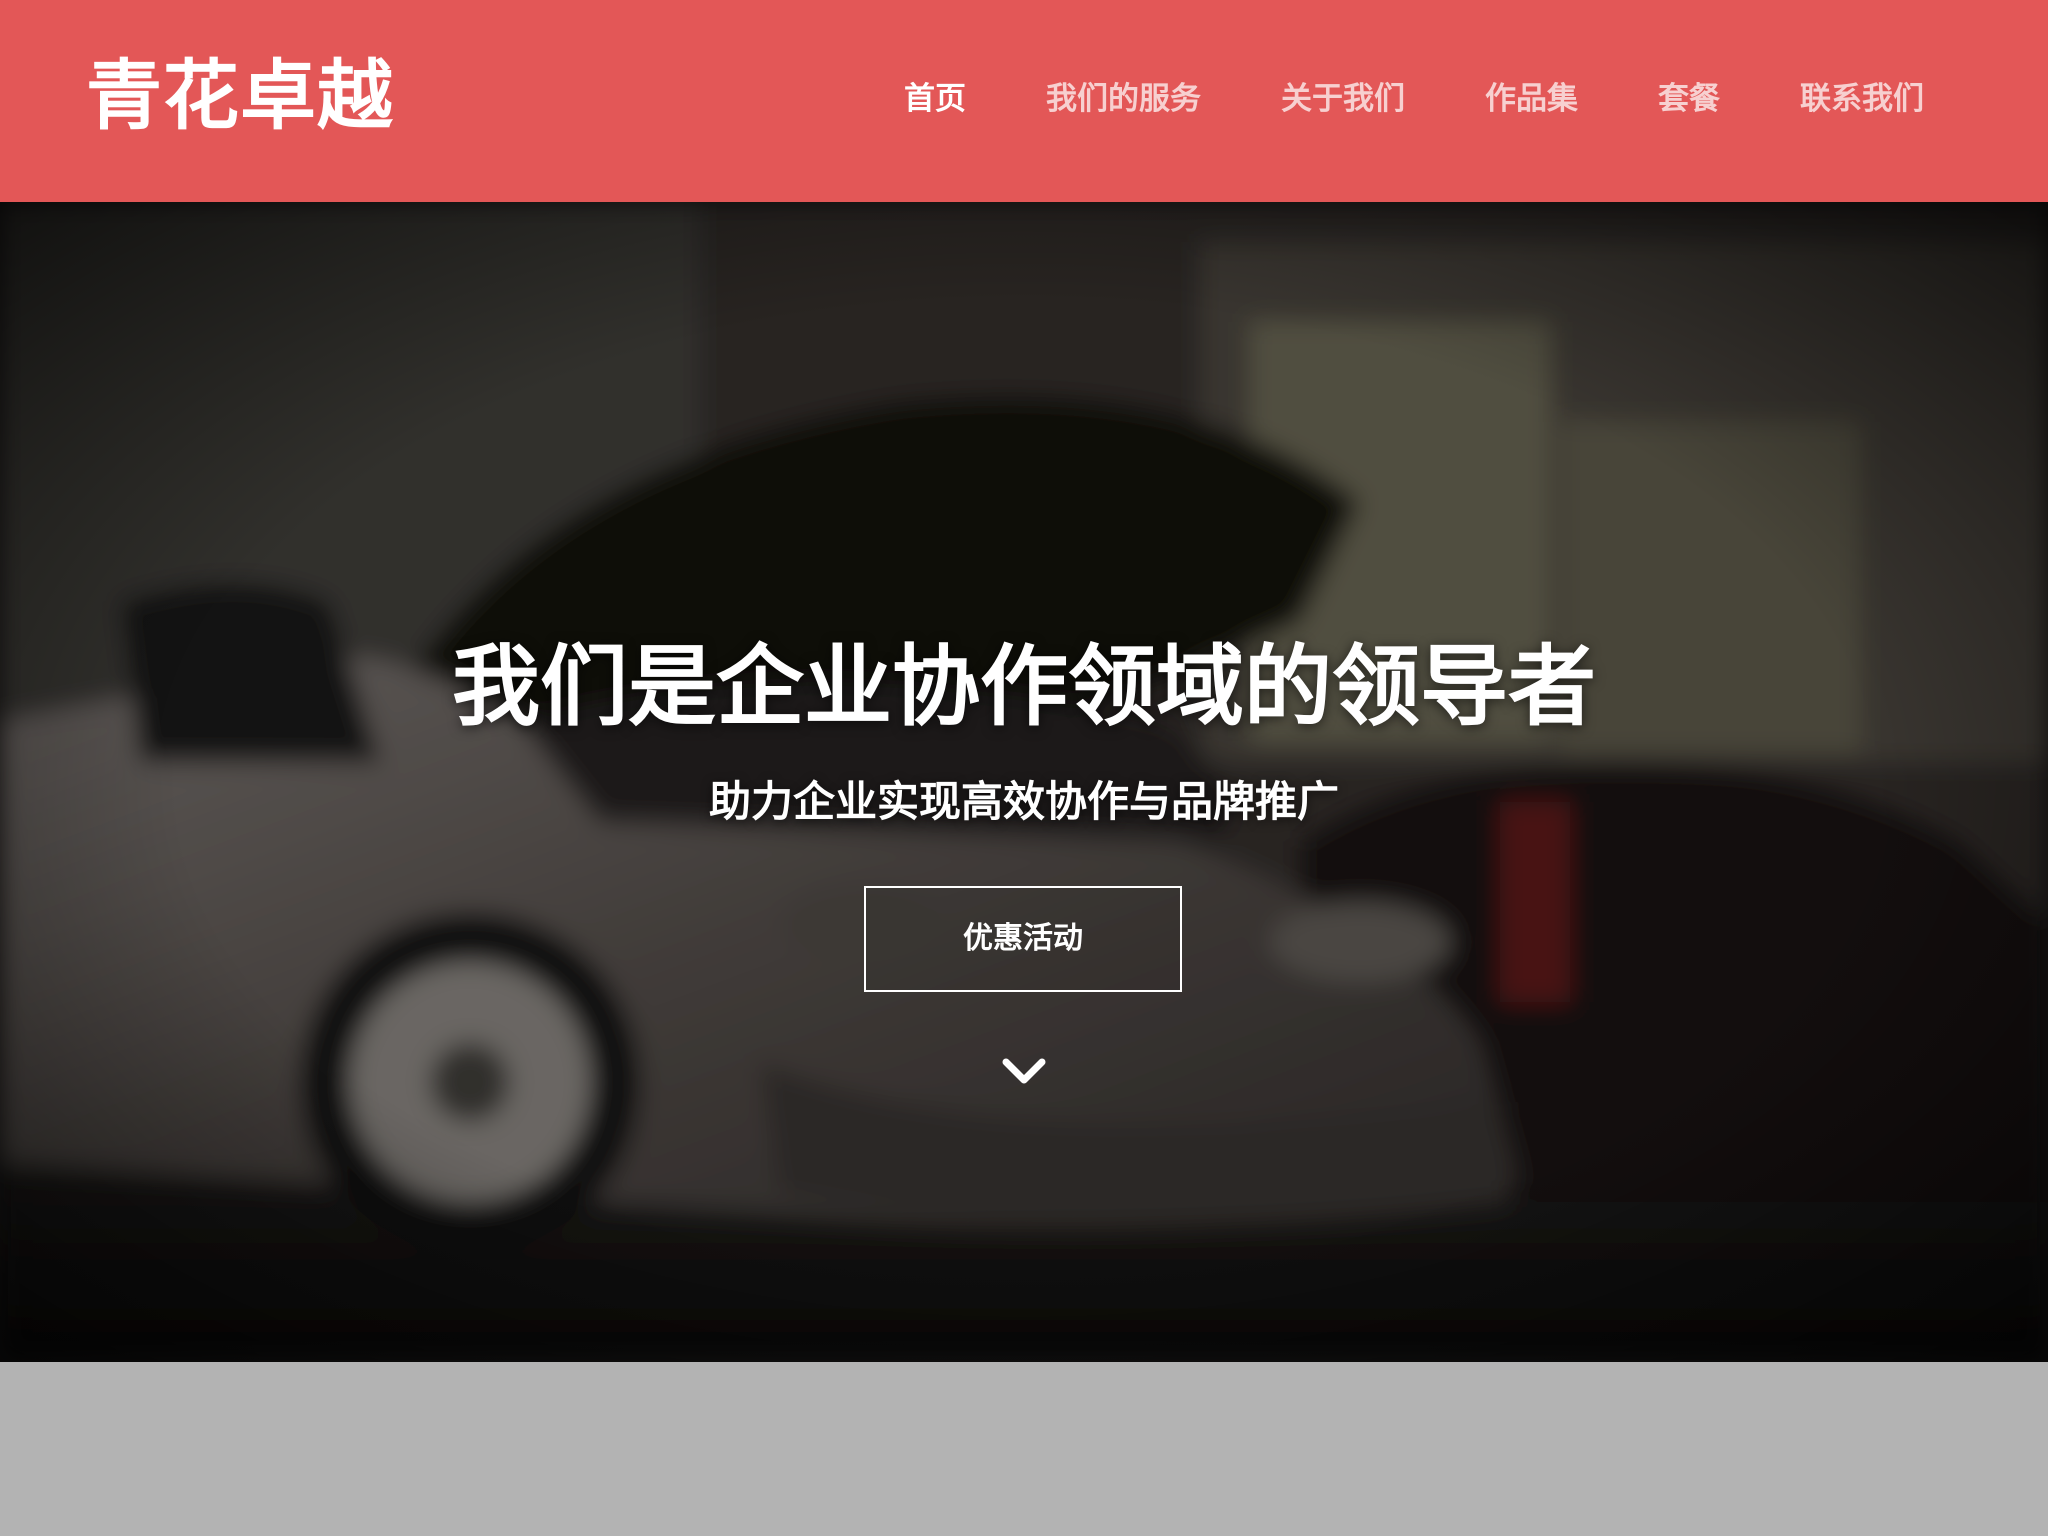  I want to click on top-navbar: 青花卓越 首页 我们的服务 关于我们 作品集 套餐 联系我们, so click(1024, 101).